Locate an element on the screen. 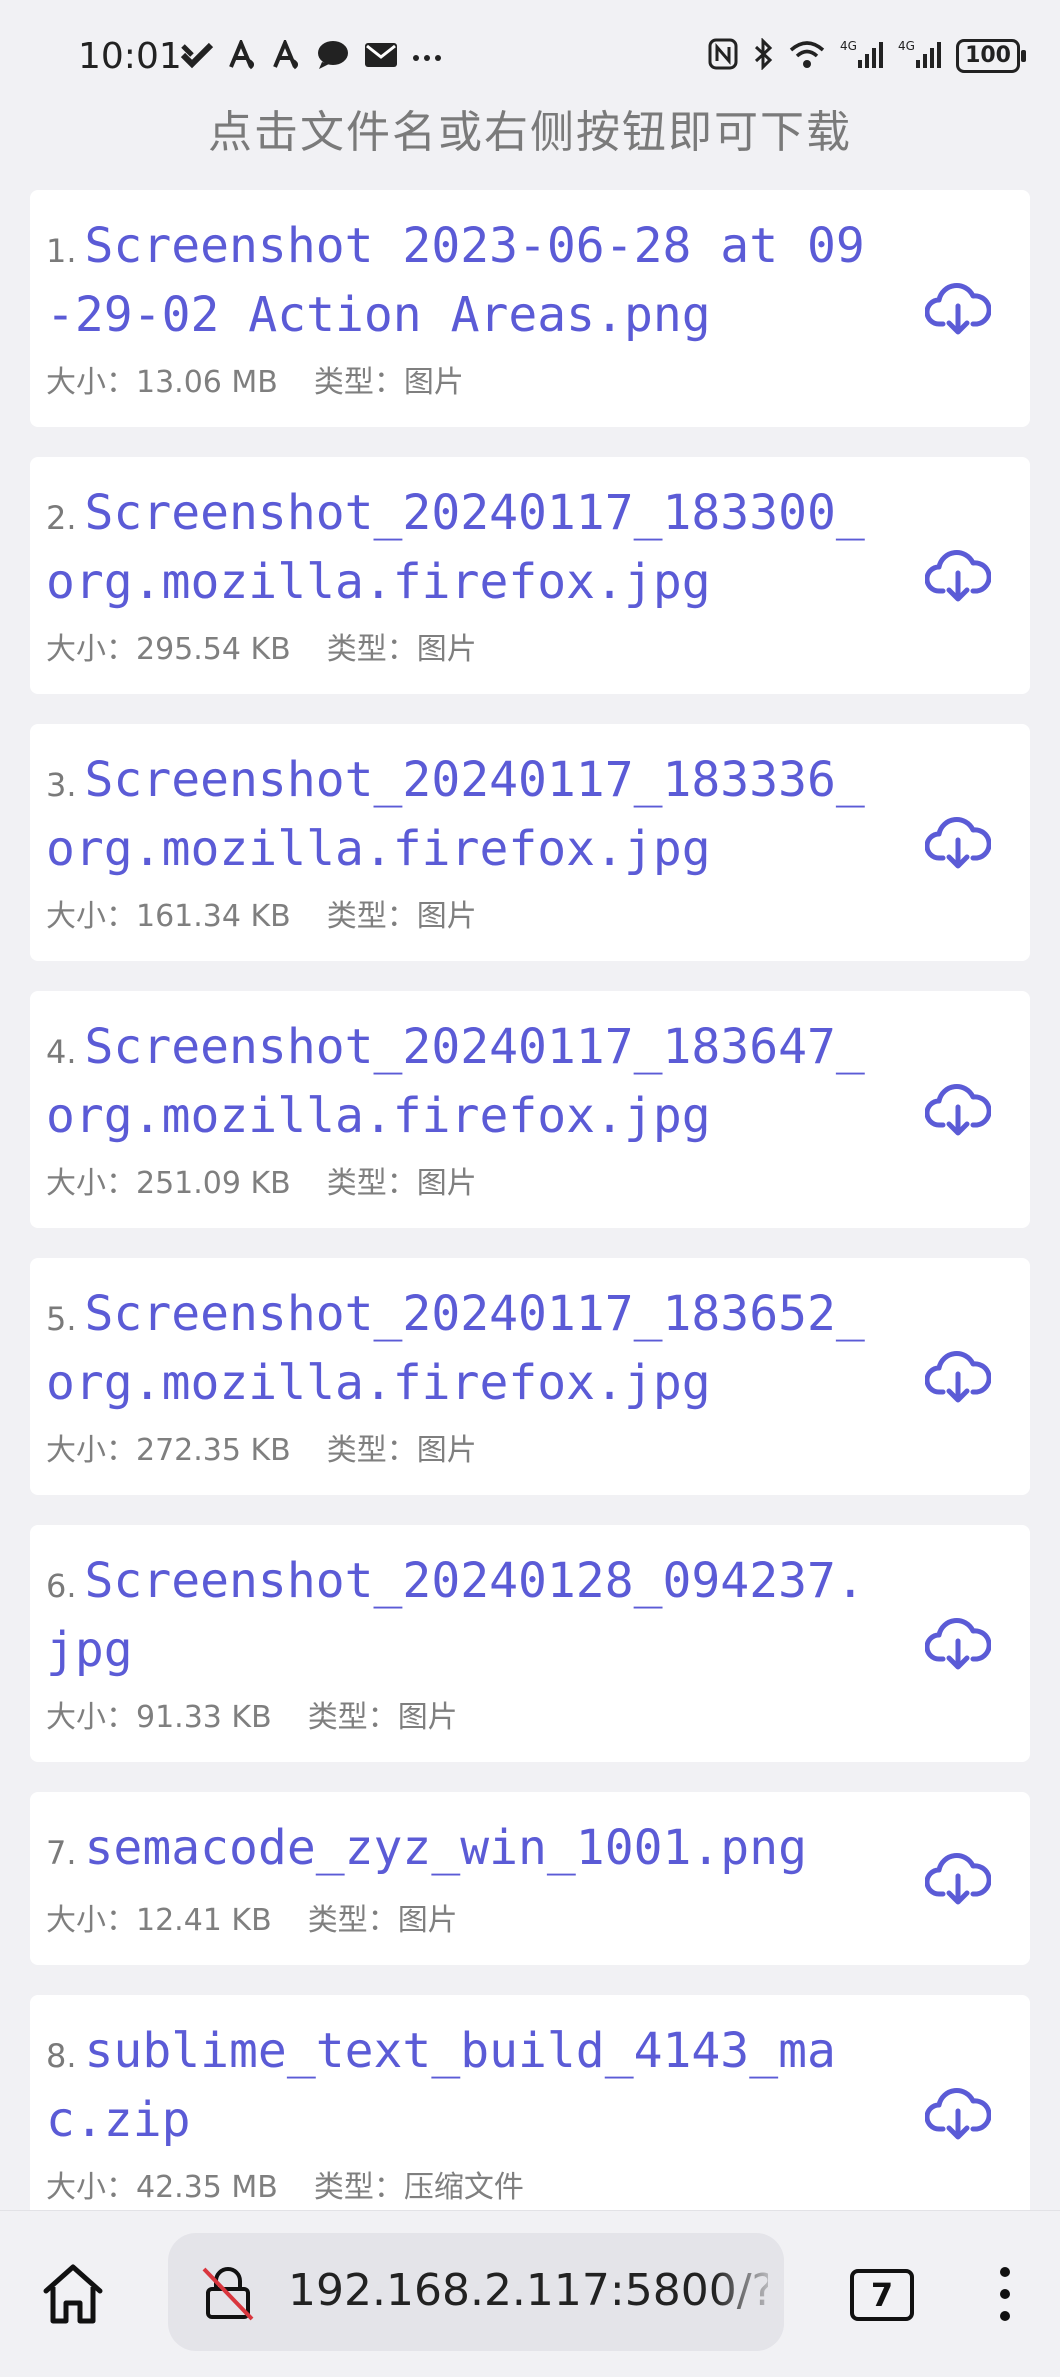  file-name-link: semacode_zyz_win_1001.png is located at coordinates (446, 1848).